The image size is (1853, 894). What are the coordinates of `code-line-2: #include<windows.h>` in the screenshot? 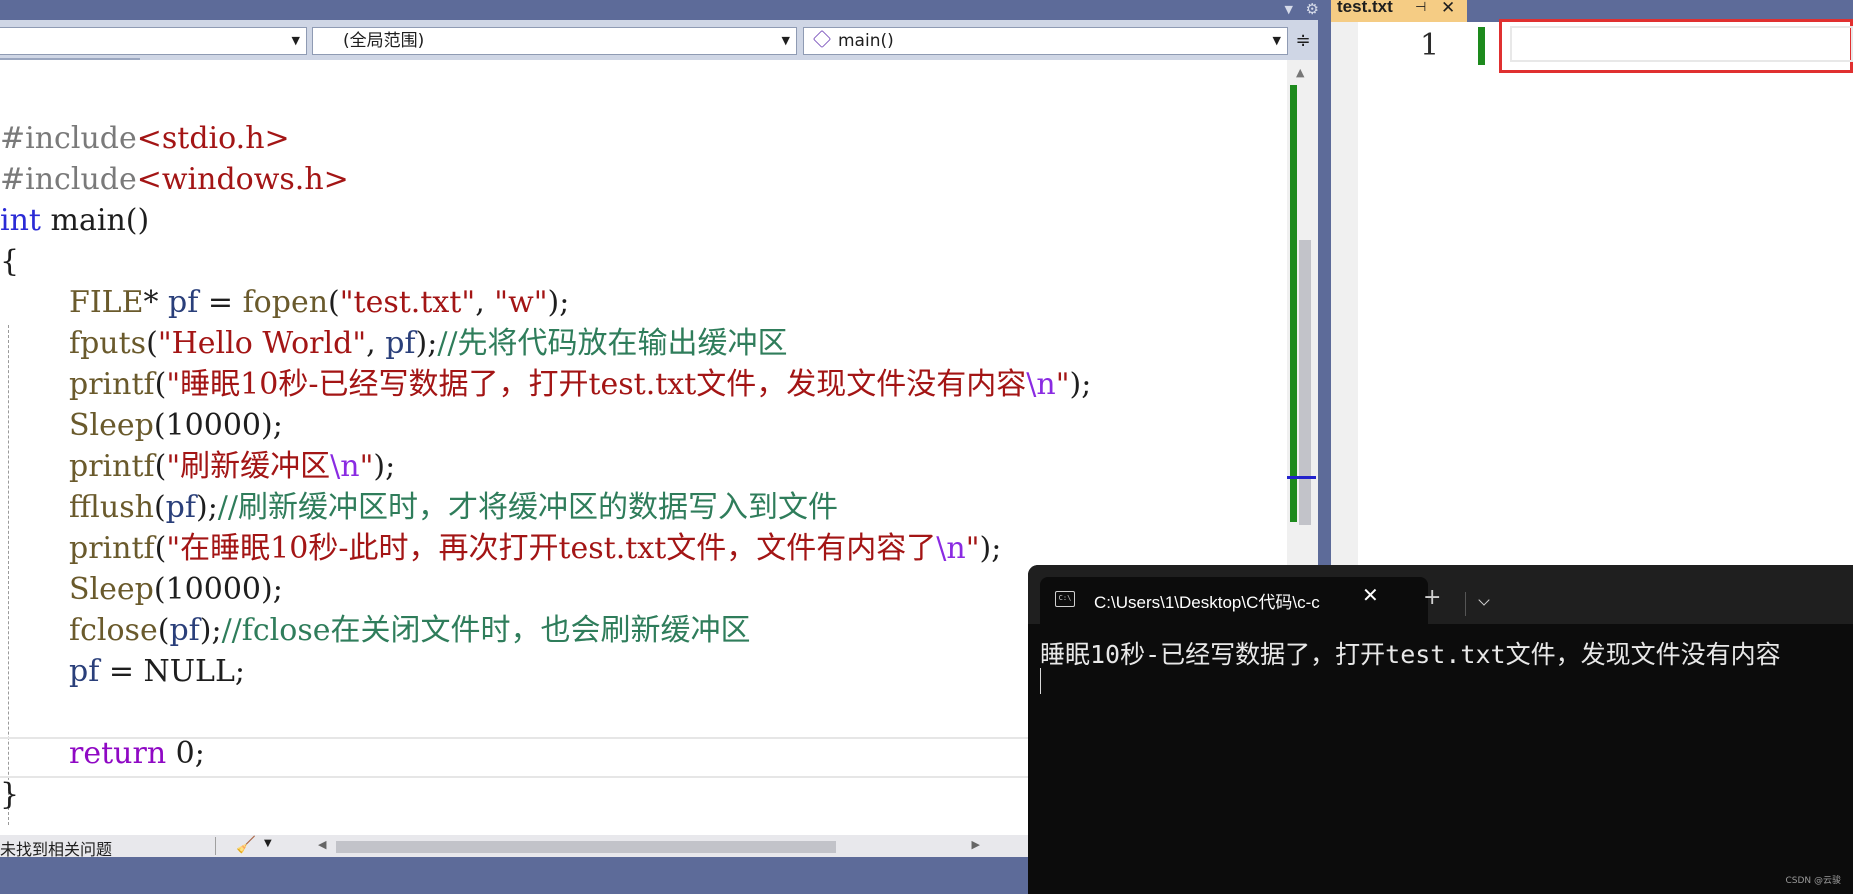 It's located at (174, 179).